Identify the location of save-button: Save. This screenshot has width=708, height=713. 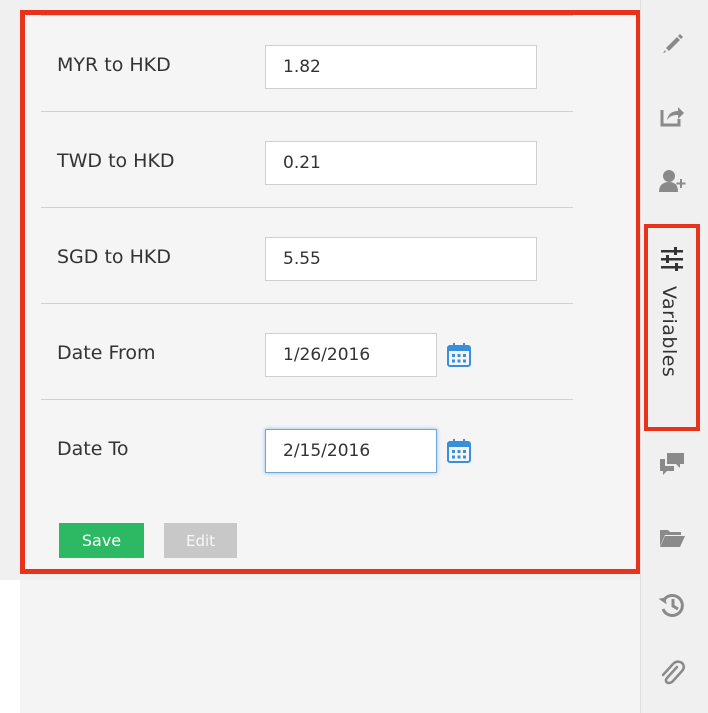
(101, 540).